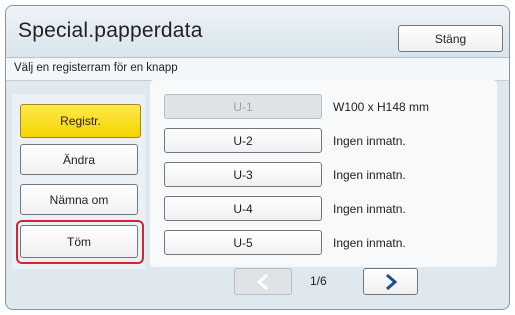 This screenshot has height=315, width=515. I want to click on slot-button-u1: U-1, so click(243, 106).